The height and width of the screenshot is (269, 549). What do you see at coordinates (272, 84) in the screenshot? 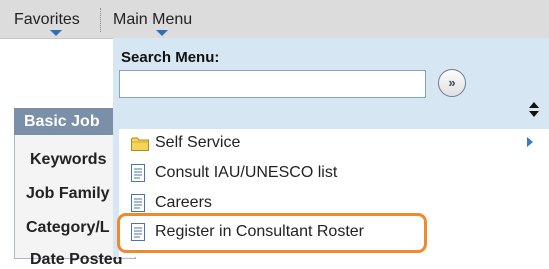
I see `search-menu-input` at bounding box center [272, 84].